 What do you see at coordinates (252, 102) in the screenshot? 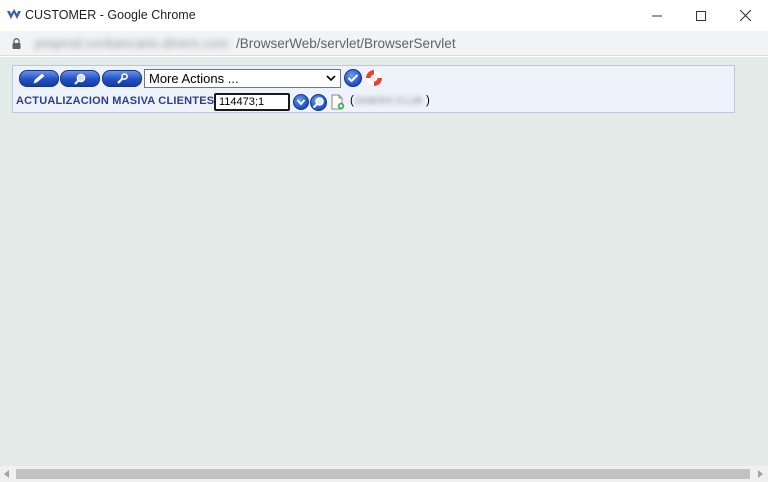
I see `client-id-input` at bounding box center [252, 102].